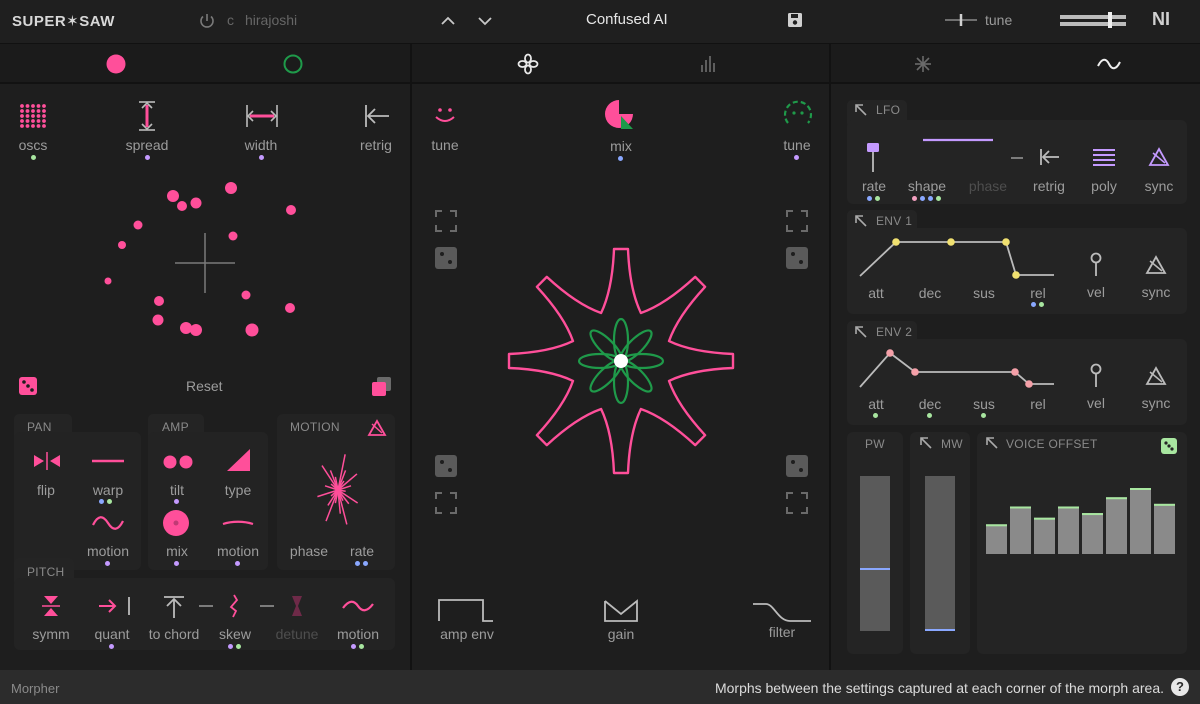 This screenshot has height=704, width=1200. I want to click on env1-graph, so click(958, 258).